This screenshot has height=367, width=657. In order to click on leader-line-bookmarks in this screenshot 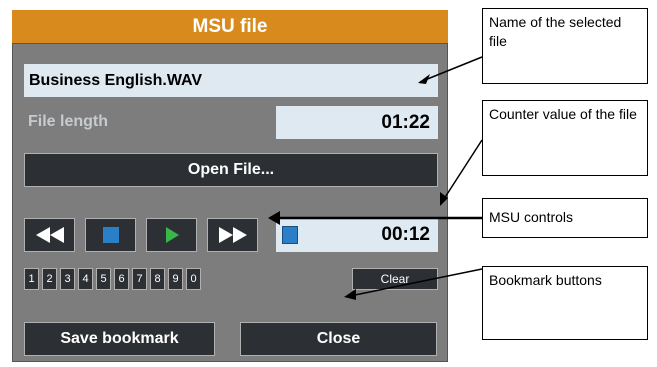, I will do `click(416, 282)`.